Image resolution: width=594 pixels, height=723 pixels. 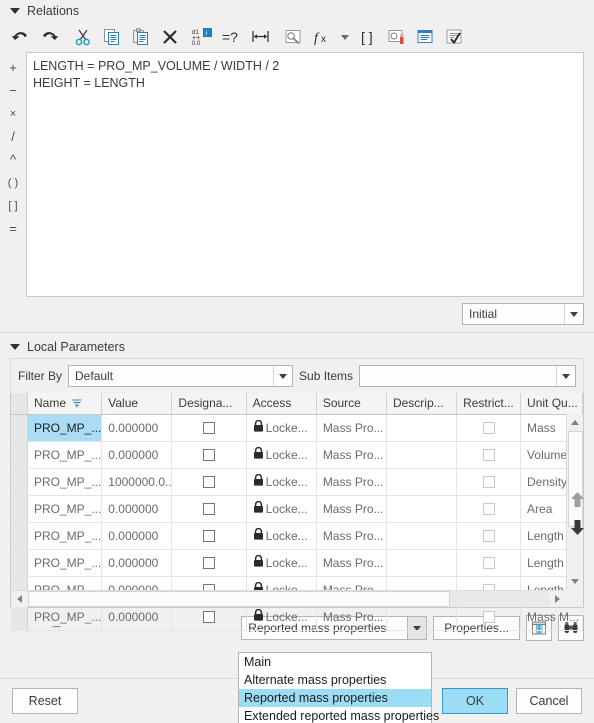 I want to click on column-header-value: Value, so click(x=137, y=404).